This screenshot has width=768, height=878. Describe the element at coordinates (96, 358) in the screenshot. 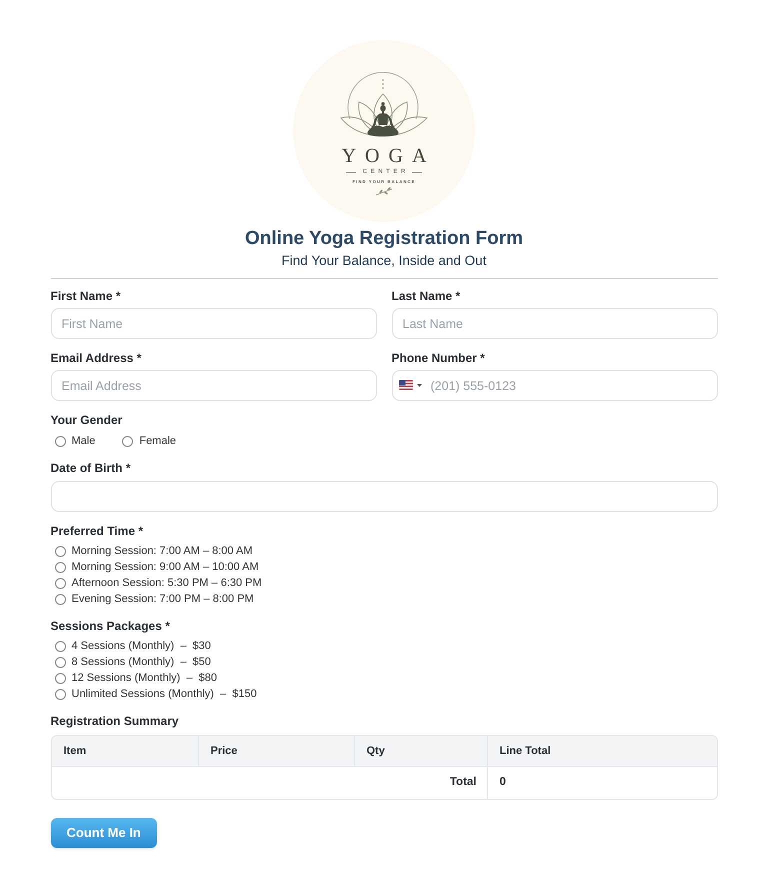

I see `field-label: Email Address *` at that location.